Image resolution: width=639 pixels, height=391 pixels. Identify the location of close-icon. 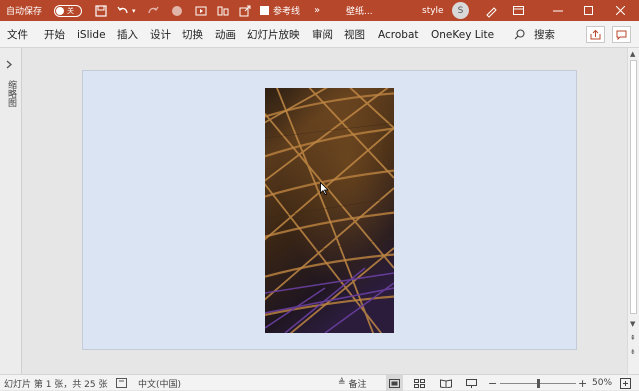
(620, 10).